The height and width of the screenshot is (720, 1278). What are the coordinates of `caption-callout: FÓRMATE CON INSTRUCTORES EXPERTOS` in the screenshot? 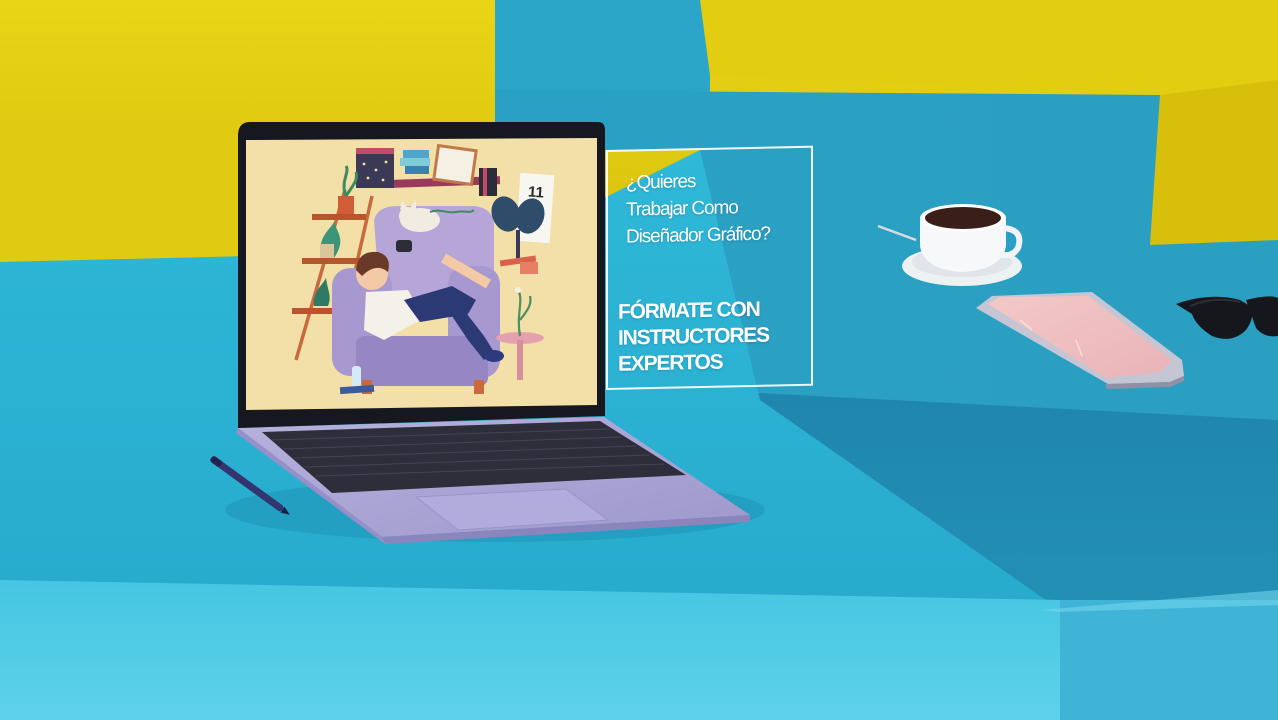 It's located at (693, 336).